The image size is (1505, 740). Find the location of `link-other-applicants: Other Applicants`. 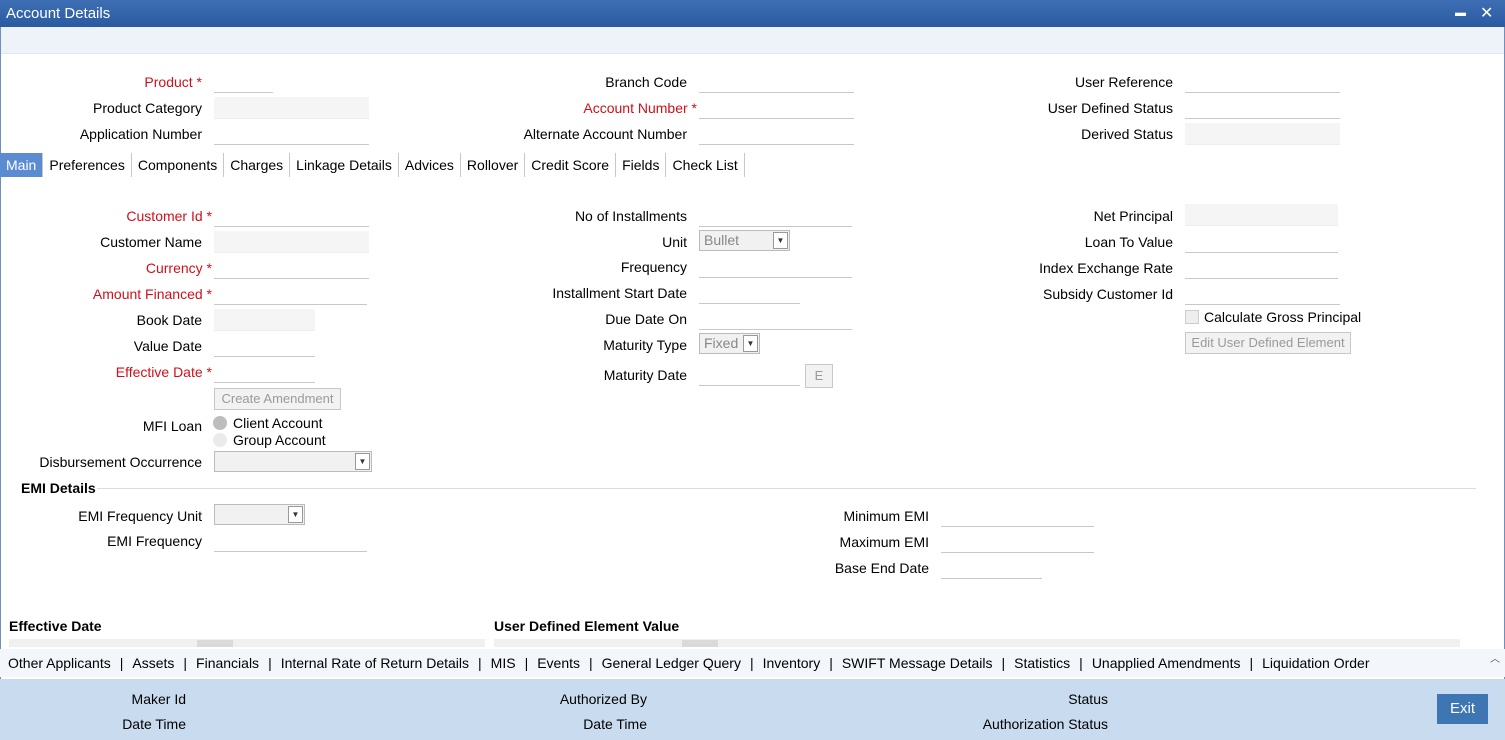

link-other-applicants: Other Applicants is located at coordinates (59, 663).